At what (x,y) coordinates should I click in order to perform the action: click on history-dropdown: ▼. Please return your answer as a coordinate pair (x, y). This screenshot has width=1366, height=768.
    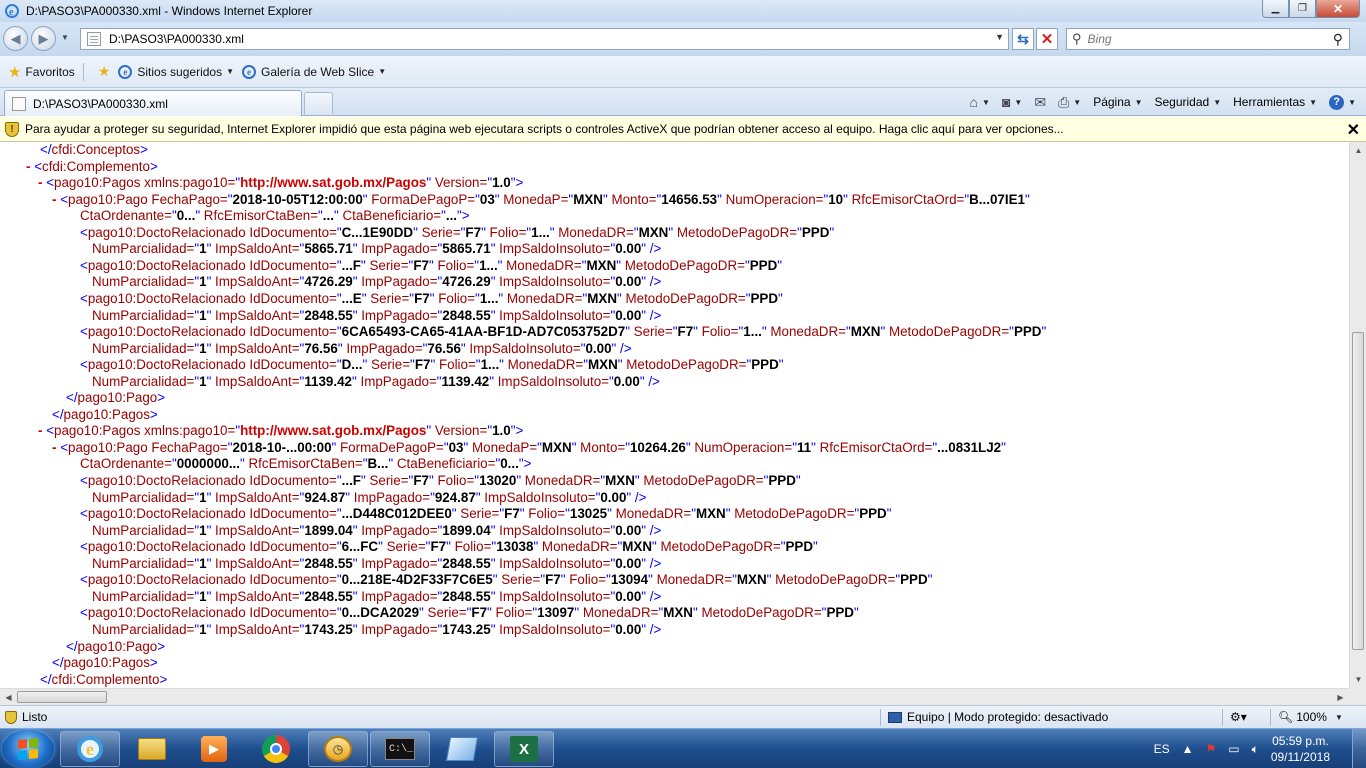
    Looking at the image, I should click on (65, 37).